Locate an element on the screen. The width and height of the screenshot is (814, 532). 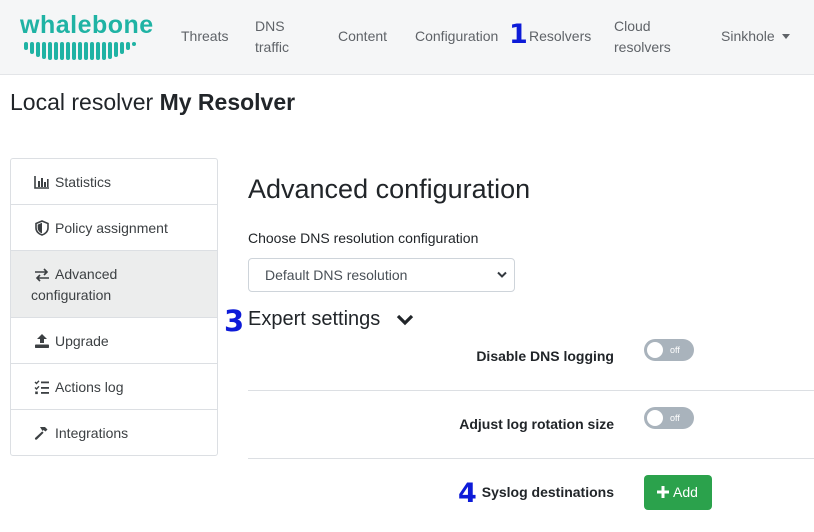
nav-dns-traffic-line2: traffic is located at coordinates (272, 47).